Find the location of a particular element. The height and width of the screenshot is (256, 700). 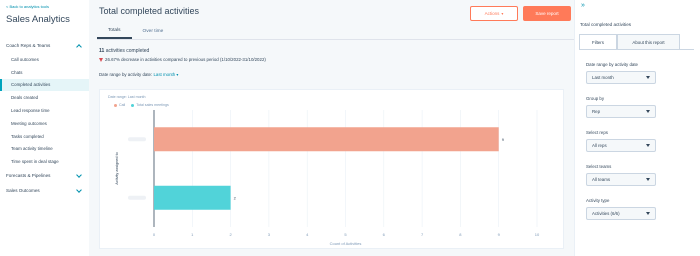

activities-count: 11 activities completed is located at coordinates (124, 51).